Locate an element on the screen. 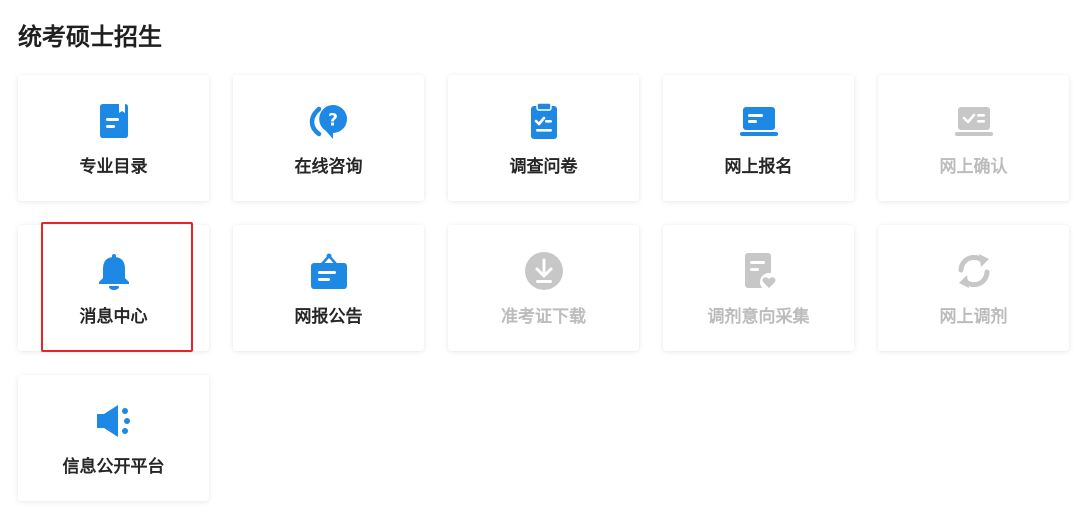  card-registration-notice: 网报公告 is located at coordinates (328, 288).